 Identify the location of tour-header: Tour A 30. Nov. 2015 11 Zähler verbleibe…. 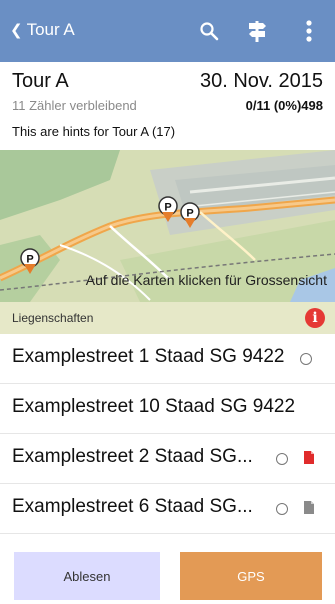
(167, 106).